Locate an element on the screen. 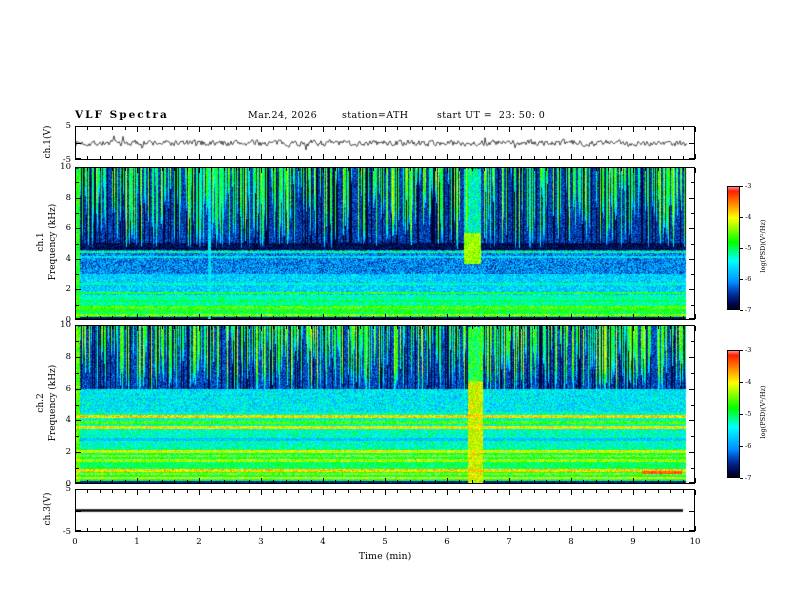 The height and width of the screenshot is (612, 792). x-tick-label: 7 is located at coordinates (509, 542).